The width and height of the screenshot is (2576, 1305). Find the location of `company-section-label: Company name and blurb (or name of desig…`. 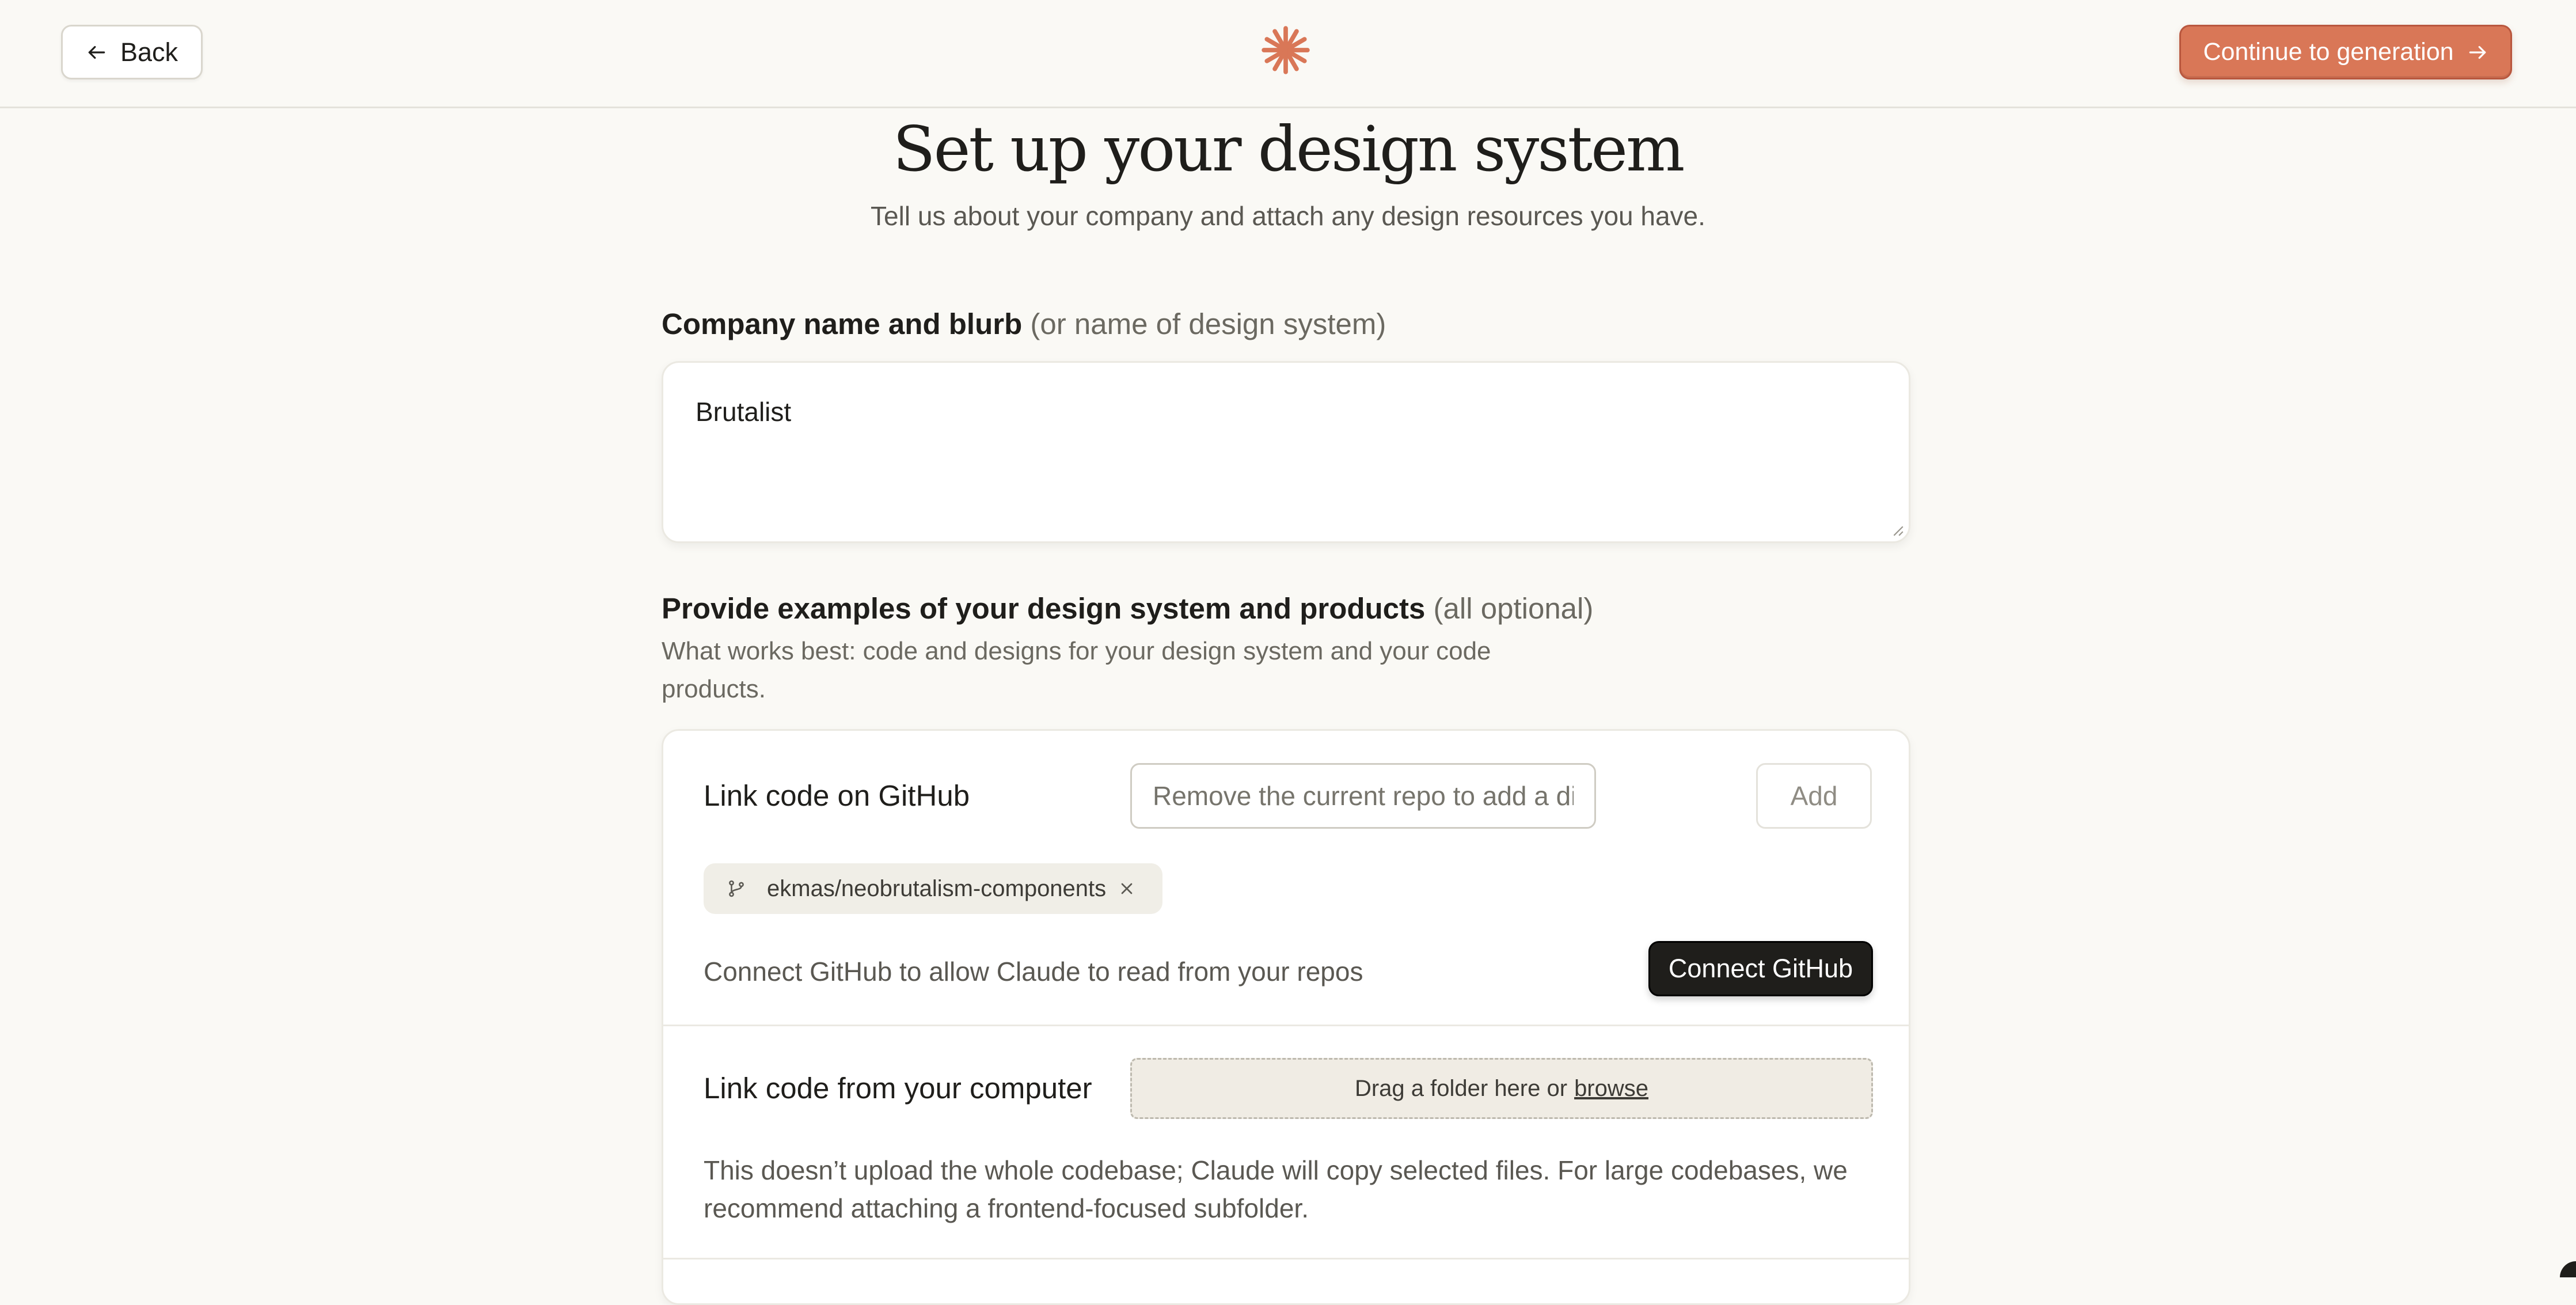

company-section-label: Company name and blurb (or name of desig… is located at coordinates (1024, 324).